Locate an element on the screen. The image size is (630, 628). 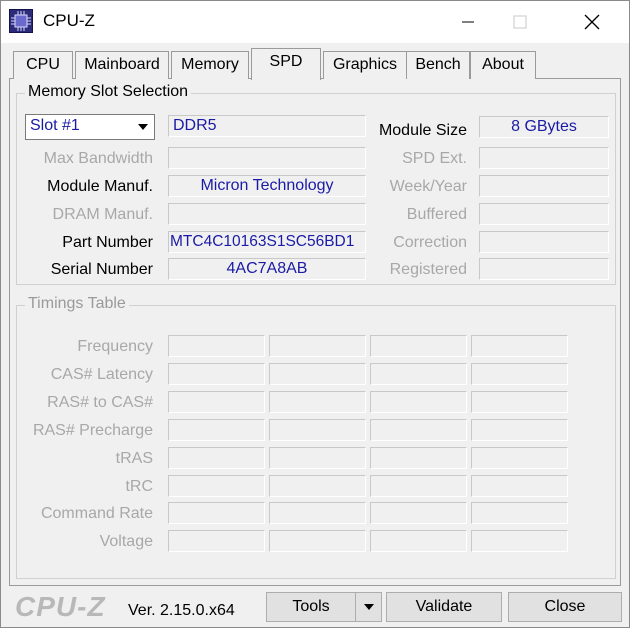
module-manuf-label: Module Manuf. is located at coordinates (100, 186).